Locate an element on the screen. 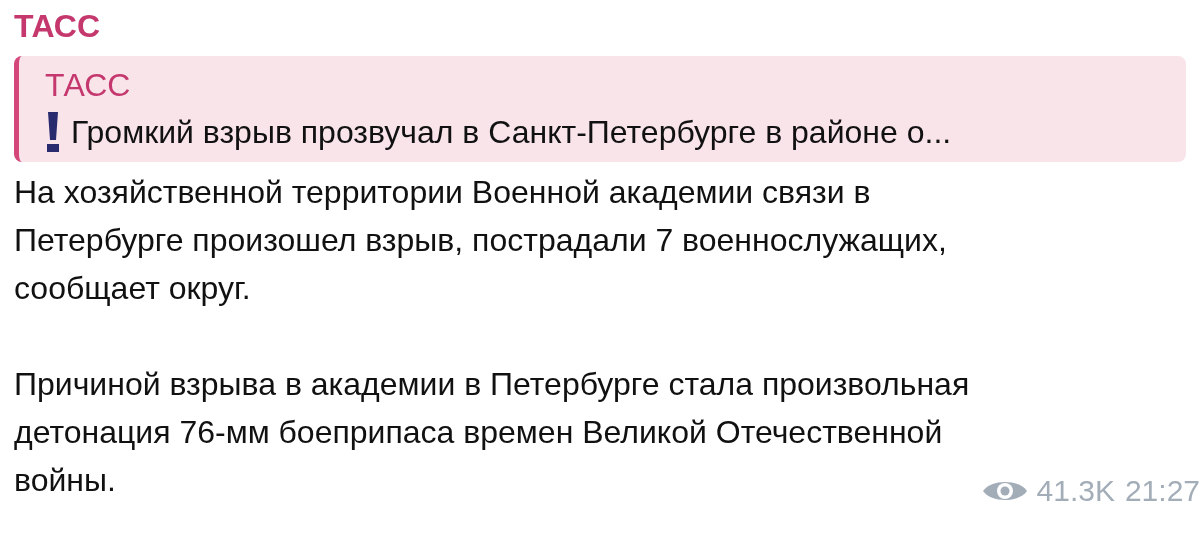  sender-name: ТАСС is located at coordinates (57, 26).